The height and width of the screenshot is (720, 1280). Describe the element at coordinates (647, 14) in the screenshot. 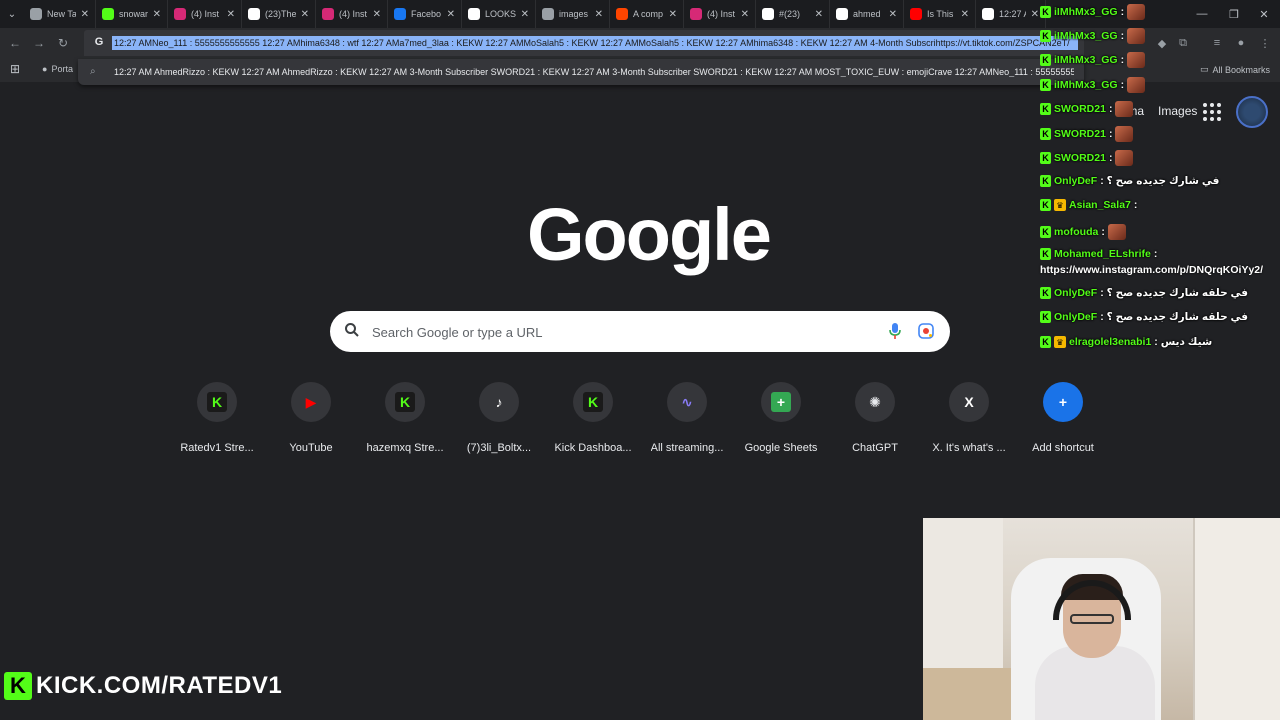

I see `browser-tab: A comp ✕` at that location.